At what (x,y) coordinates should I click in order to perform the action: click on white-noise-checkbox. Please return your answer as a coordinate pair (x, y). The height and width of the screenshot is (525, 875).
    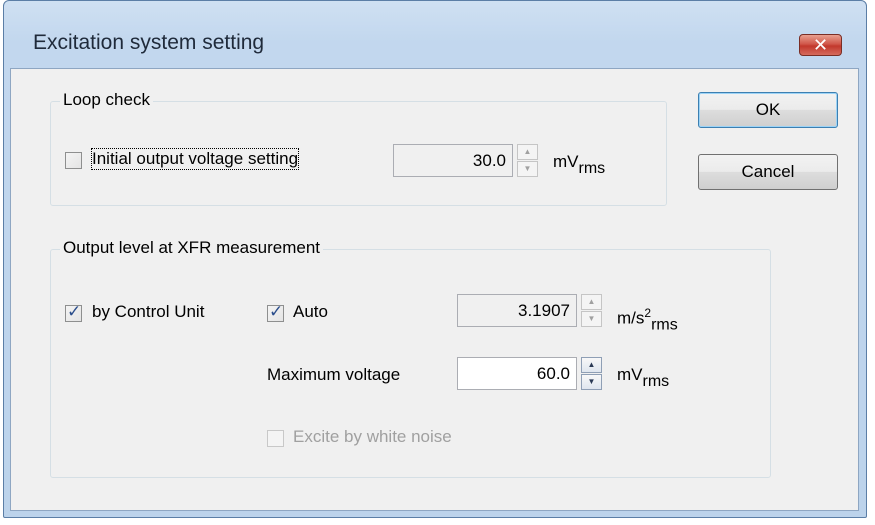
    Looking at the image, I should click on (275, 438).